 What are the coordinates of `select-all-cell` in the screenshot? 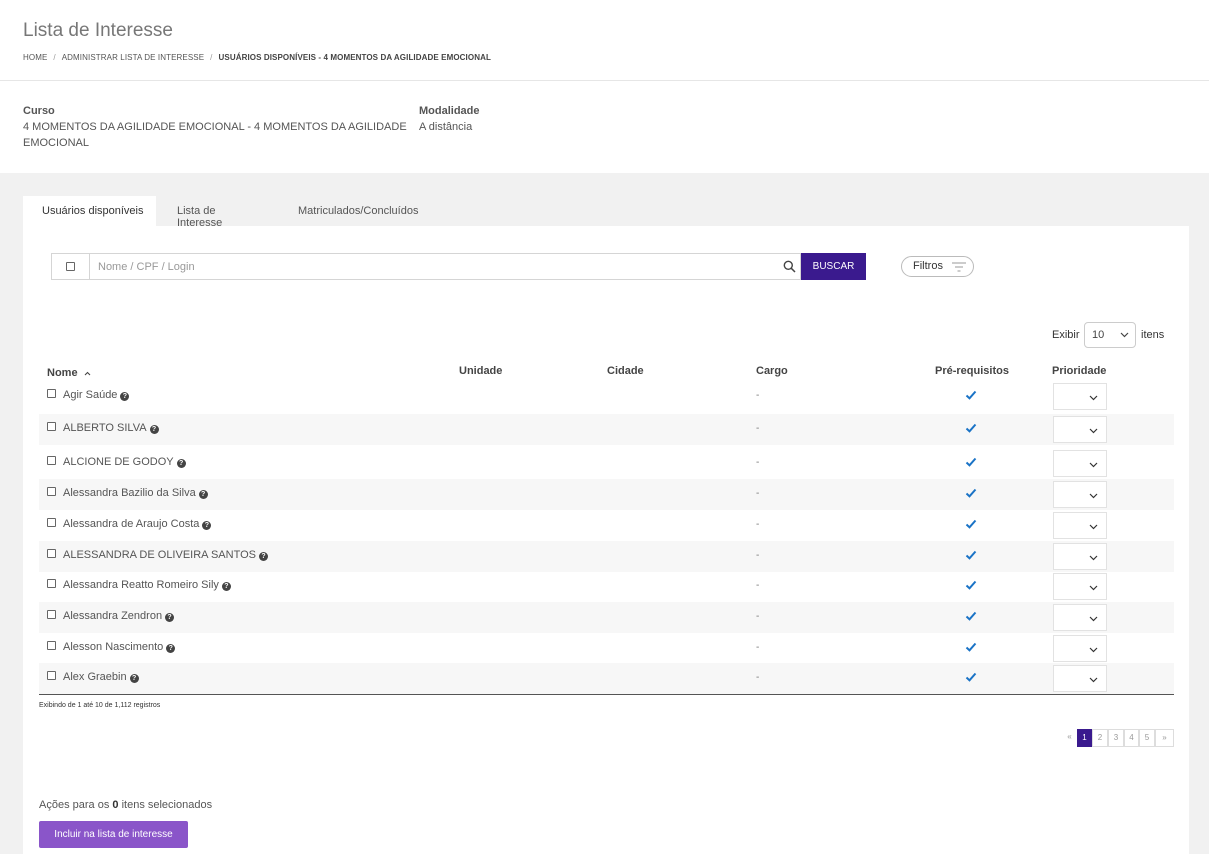 It's located at (71, 266).